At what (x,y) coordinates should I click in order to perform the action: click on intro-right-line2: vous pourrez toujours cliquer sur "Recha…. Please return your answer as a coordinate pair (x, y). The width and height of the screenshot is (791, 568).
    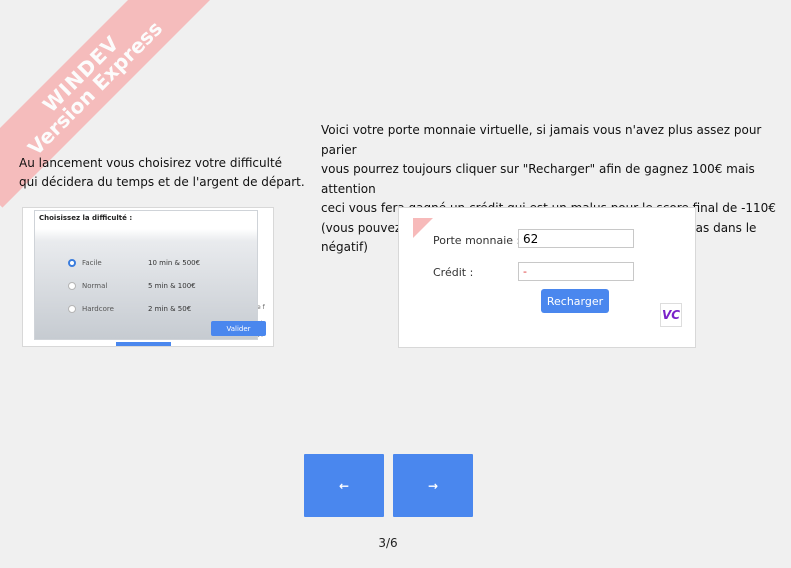
    Looking at the image, I should click on (538, 179).